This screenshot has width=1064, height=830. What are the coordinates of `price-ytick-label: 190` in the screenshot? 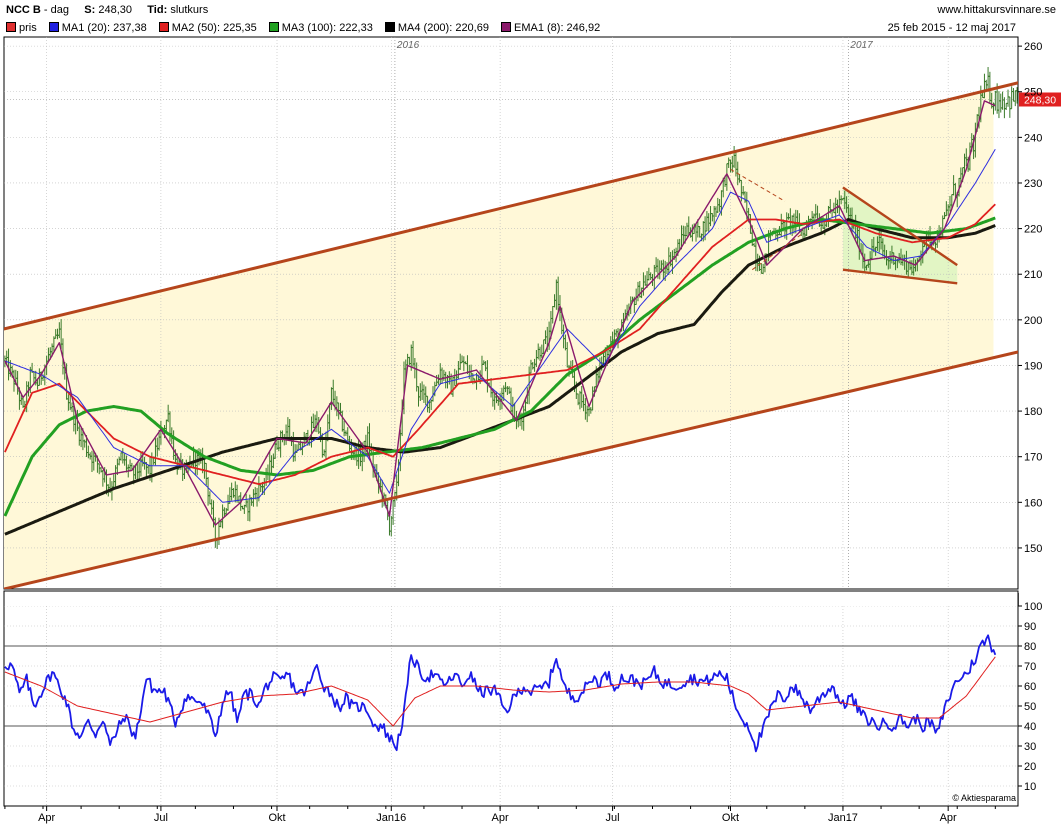 It's located at (1033, 366).